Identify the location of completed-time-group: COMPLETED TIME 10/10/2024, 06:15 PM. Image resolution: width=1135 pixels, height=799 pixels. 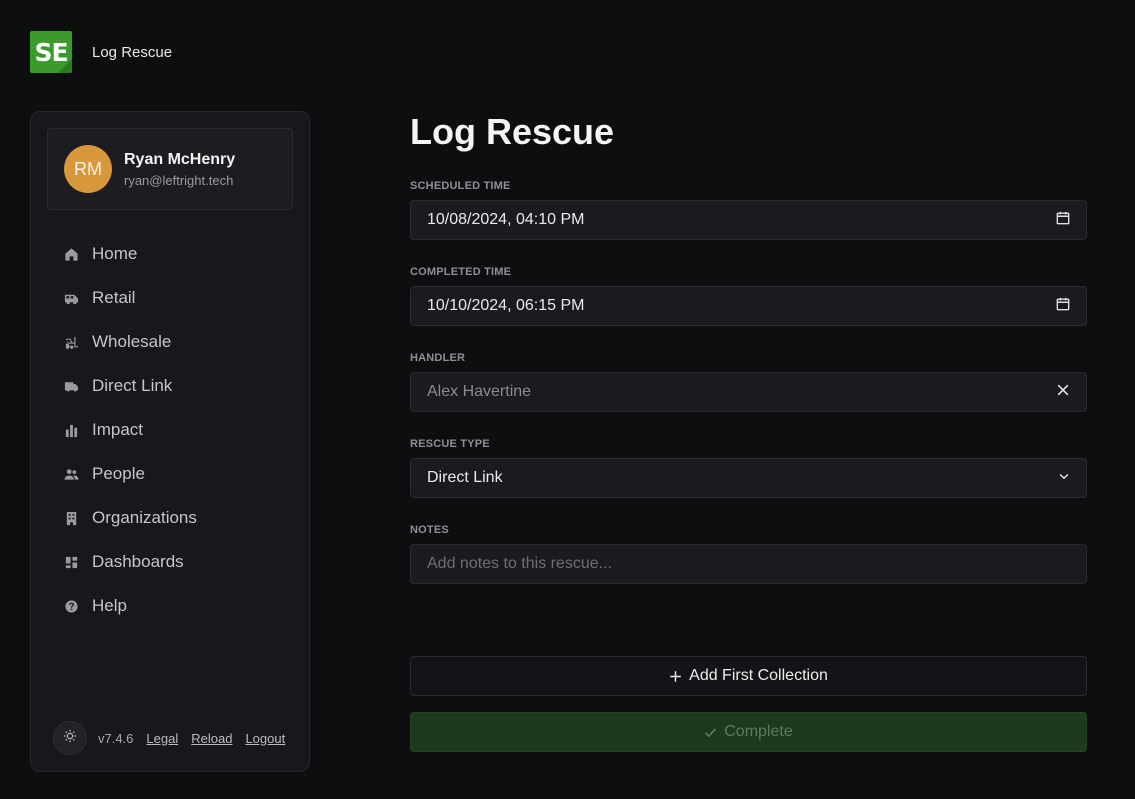
(748, 296).